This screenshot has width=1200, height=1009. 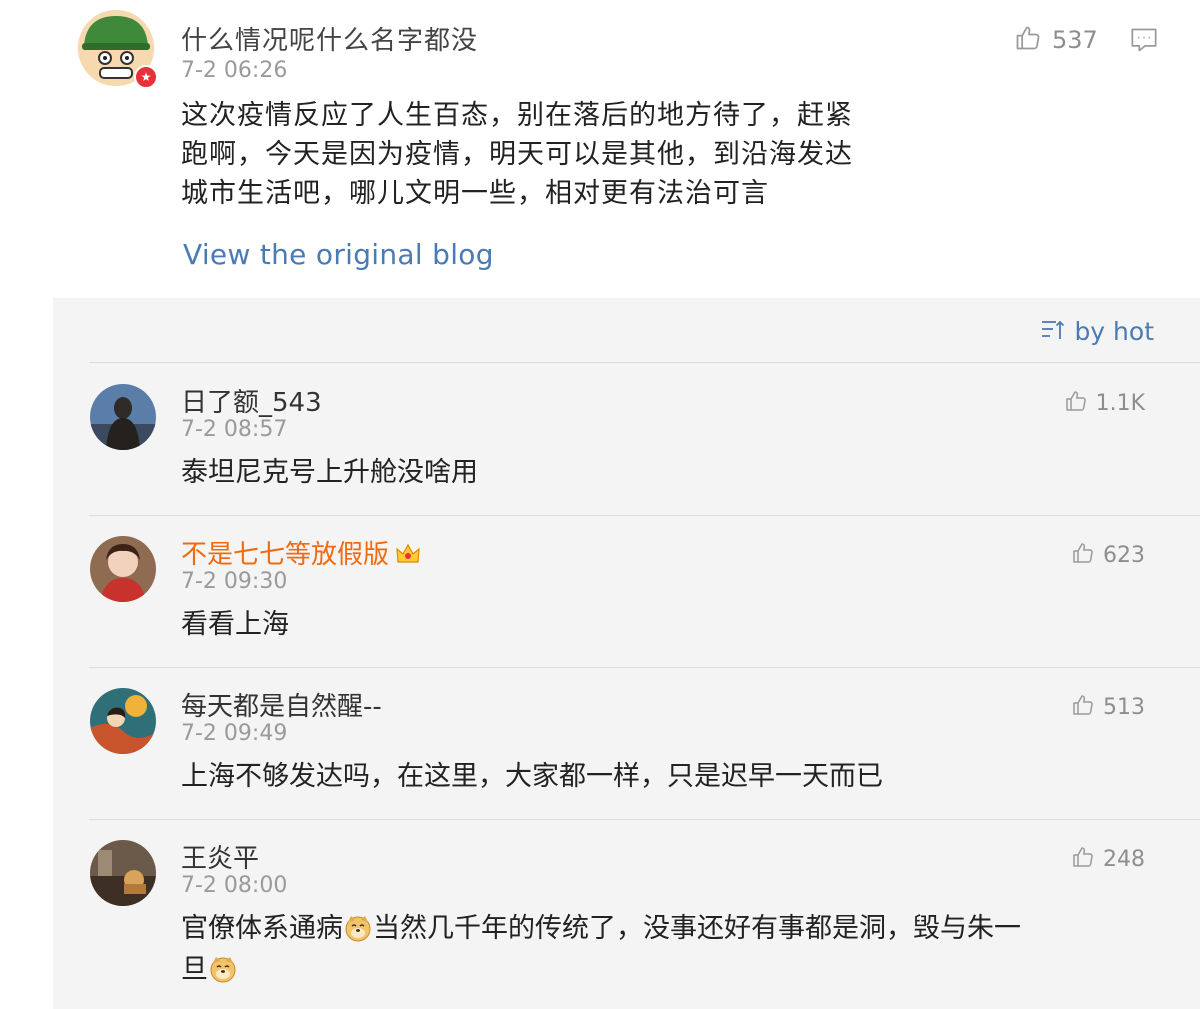 What do you see at coordinates (234, 70) in the screenshot?
I see `post-timestamp: 7-2 06:26` at bounding box center [234, 70].